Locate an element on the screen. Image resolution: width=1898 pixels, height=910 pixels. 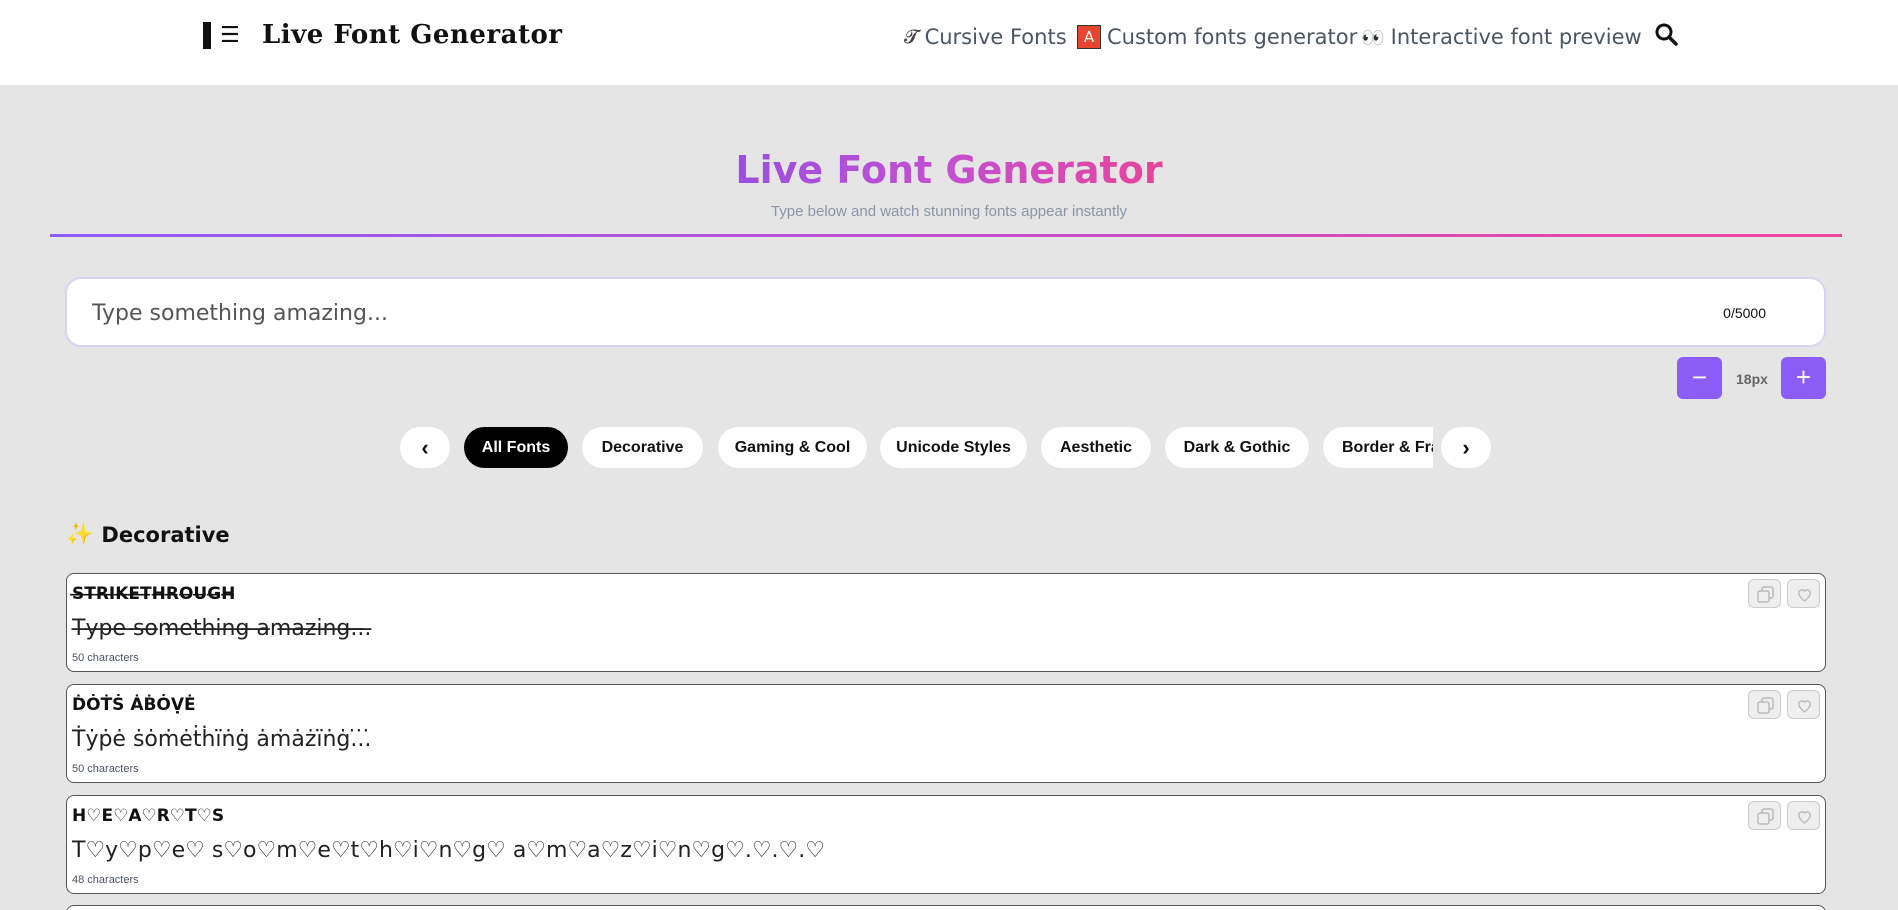
nav-custom-fonts-generator: A Custom fonts generator is located at coordinates (1217, 37).